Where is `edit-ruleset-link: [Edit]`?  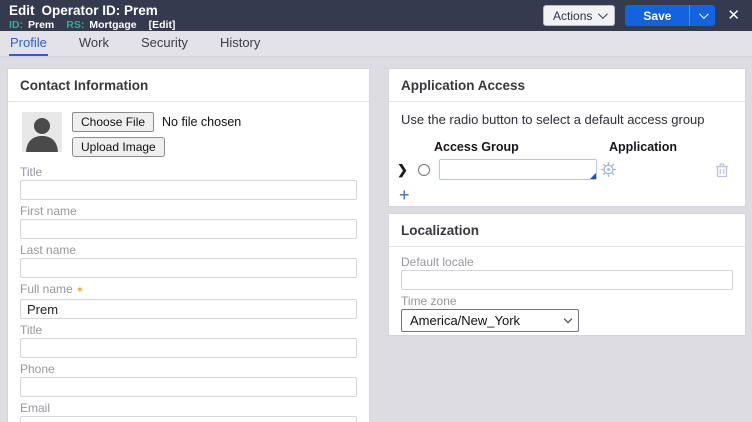 edit-ruleset-link: [Edit] is located at coordinates (162, 25).